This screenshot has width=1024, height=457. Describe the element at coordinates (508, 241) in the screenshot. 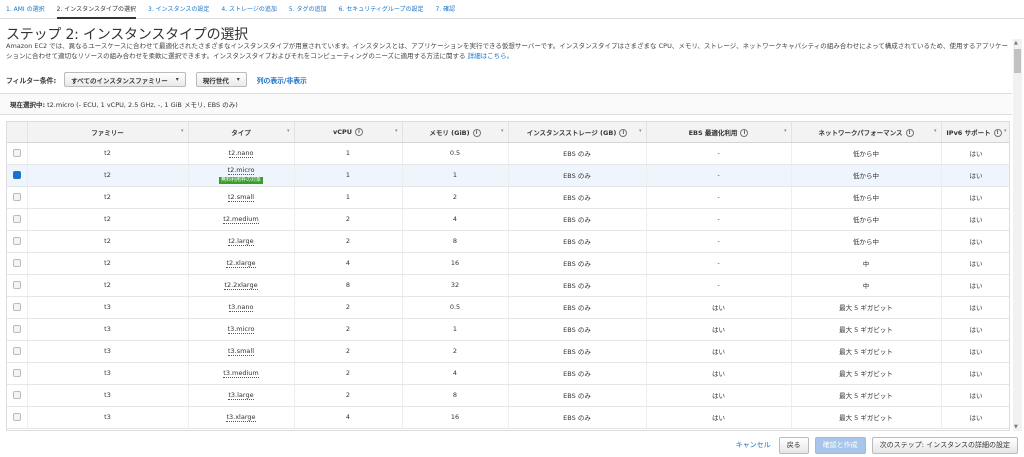

I see `table-row: t2 t2.large 2 8 EBS のみ - 低から中 はい` at that location.